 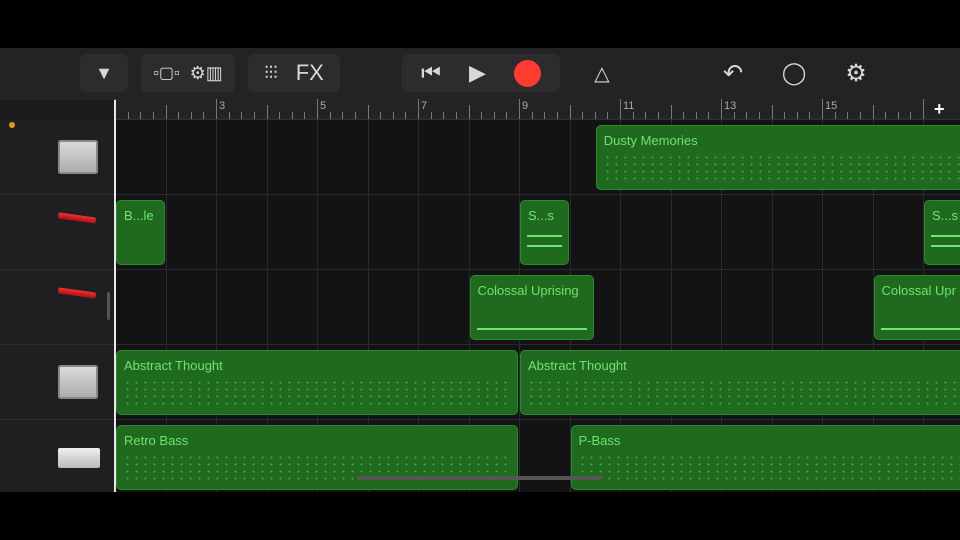 What do you see at coordinates (602, 73) in the screenshot?
I see `metronome-icon: △` at bounding box center [602, 73].